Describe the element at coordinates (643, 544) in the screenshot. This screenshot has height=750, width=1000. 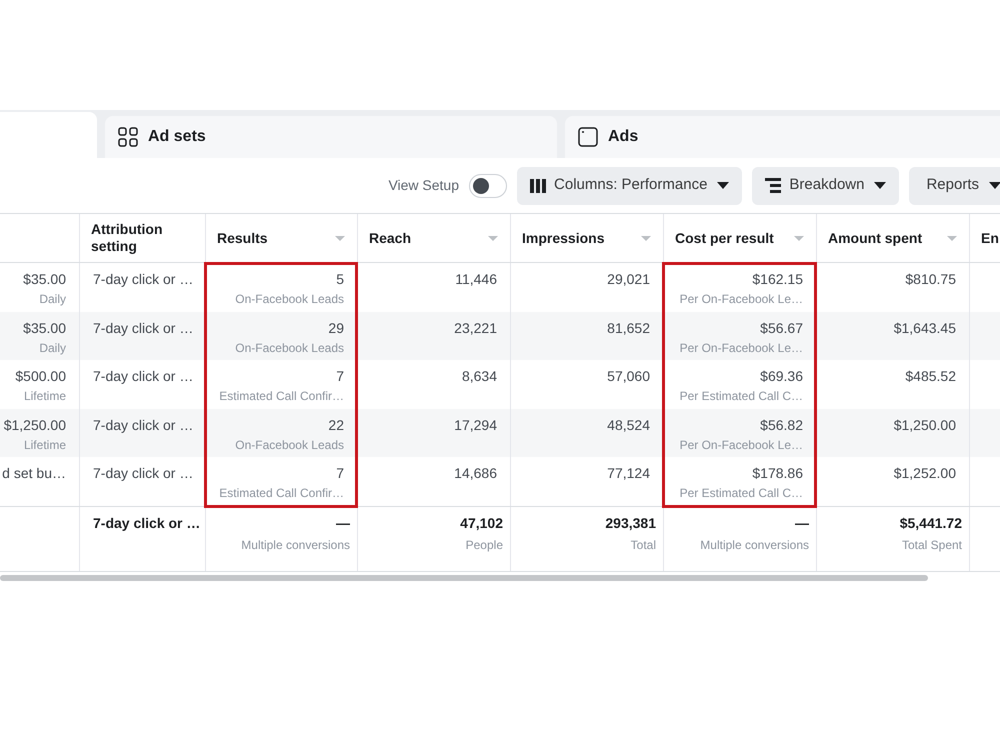
I see `table-caption: Total` at that location.